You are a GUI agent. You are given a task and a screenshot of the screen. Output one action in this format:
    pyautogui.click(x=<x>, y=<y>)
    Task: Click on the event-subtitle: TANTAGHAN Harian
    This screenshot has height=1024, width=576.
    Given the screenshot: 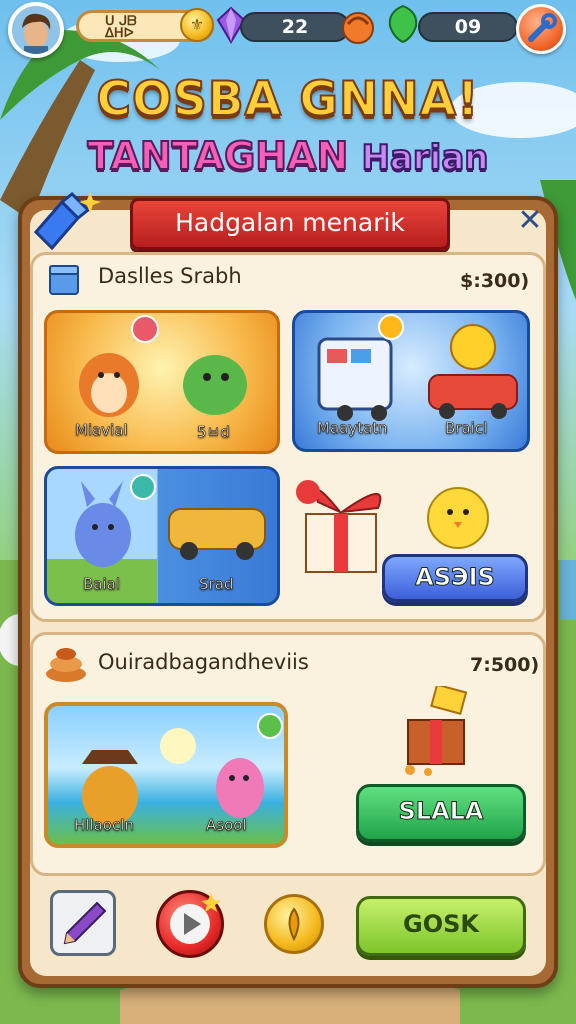 What is the action you would take?
    pyautogui.click(x=288, y=156)
    